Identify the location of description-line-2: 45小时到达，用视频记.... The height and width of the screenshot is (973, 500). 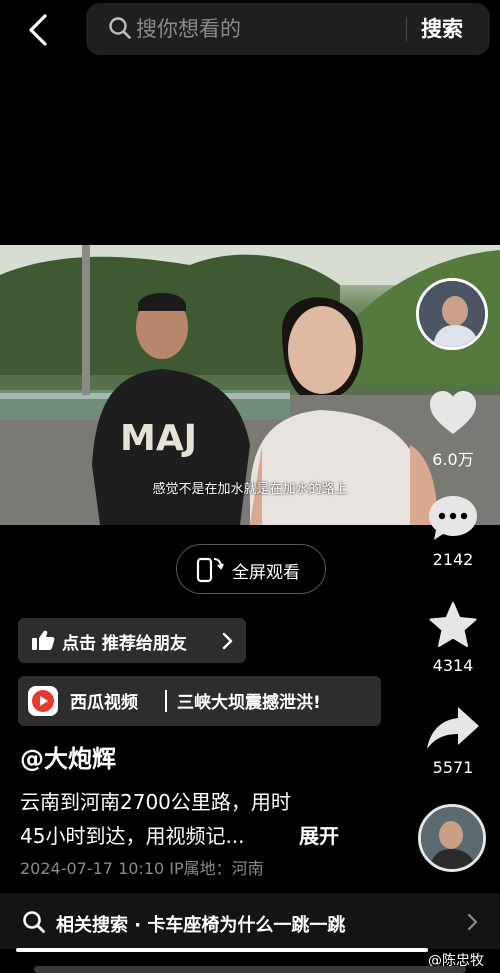
(132, 836).